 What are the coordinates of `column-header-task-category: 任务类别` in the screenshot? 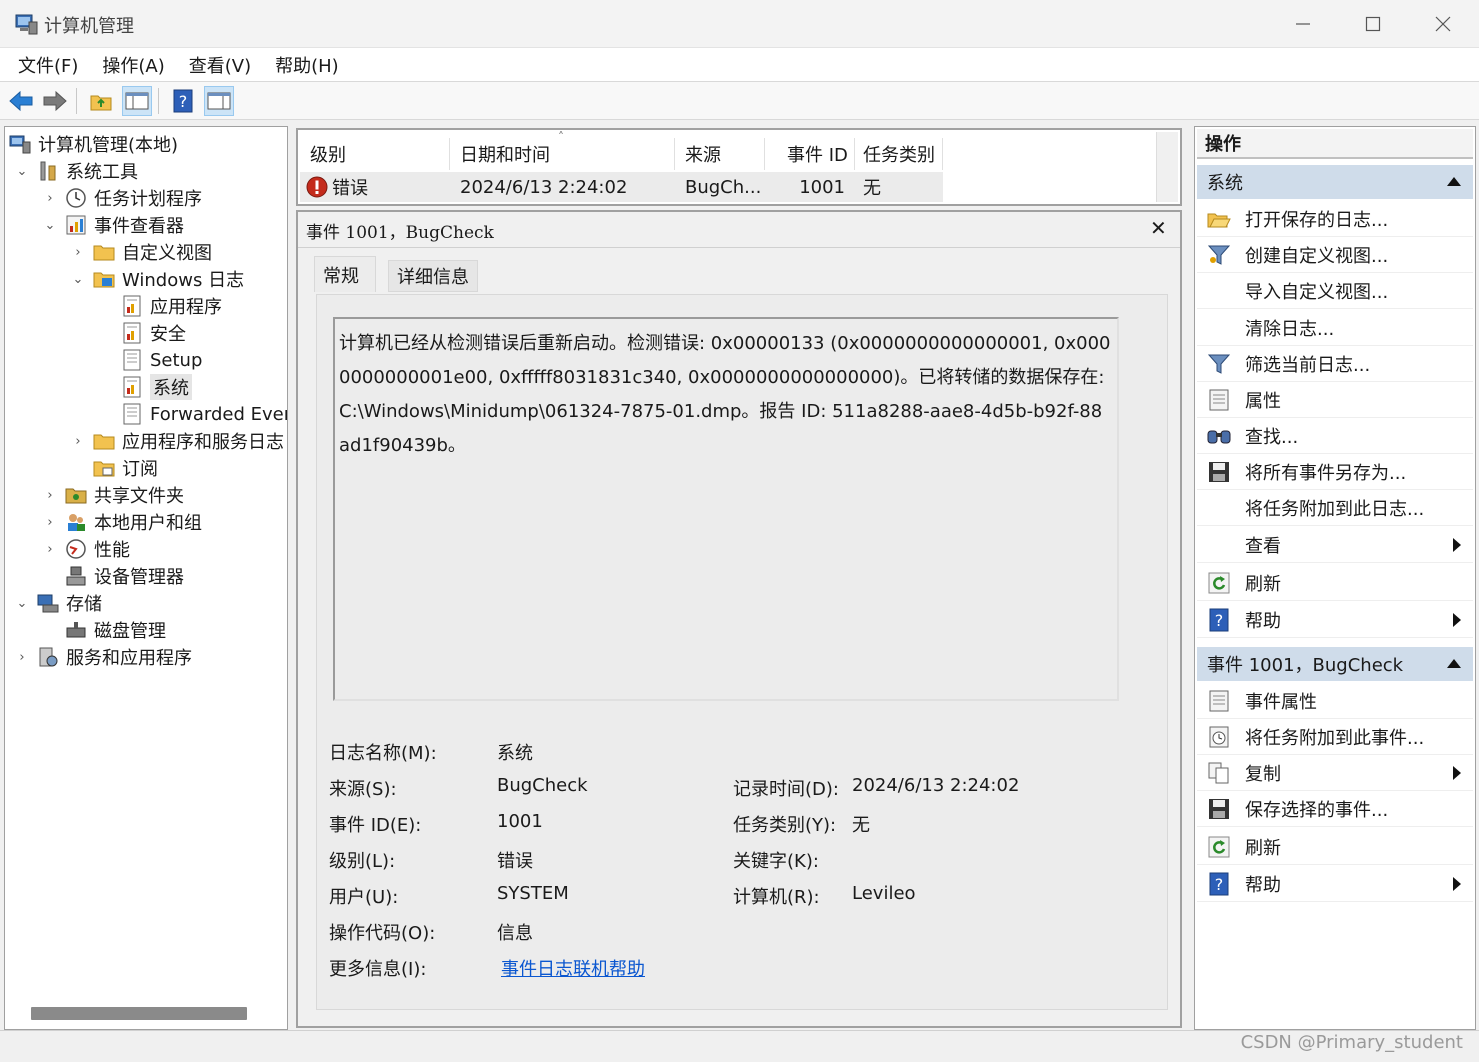 It's located at (899, 154).